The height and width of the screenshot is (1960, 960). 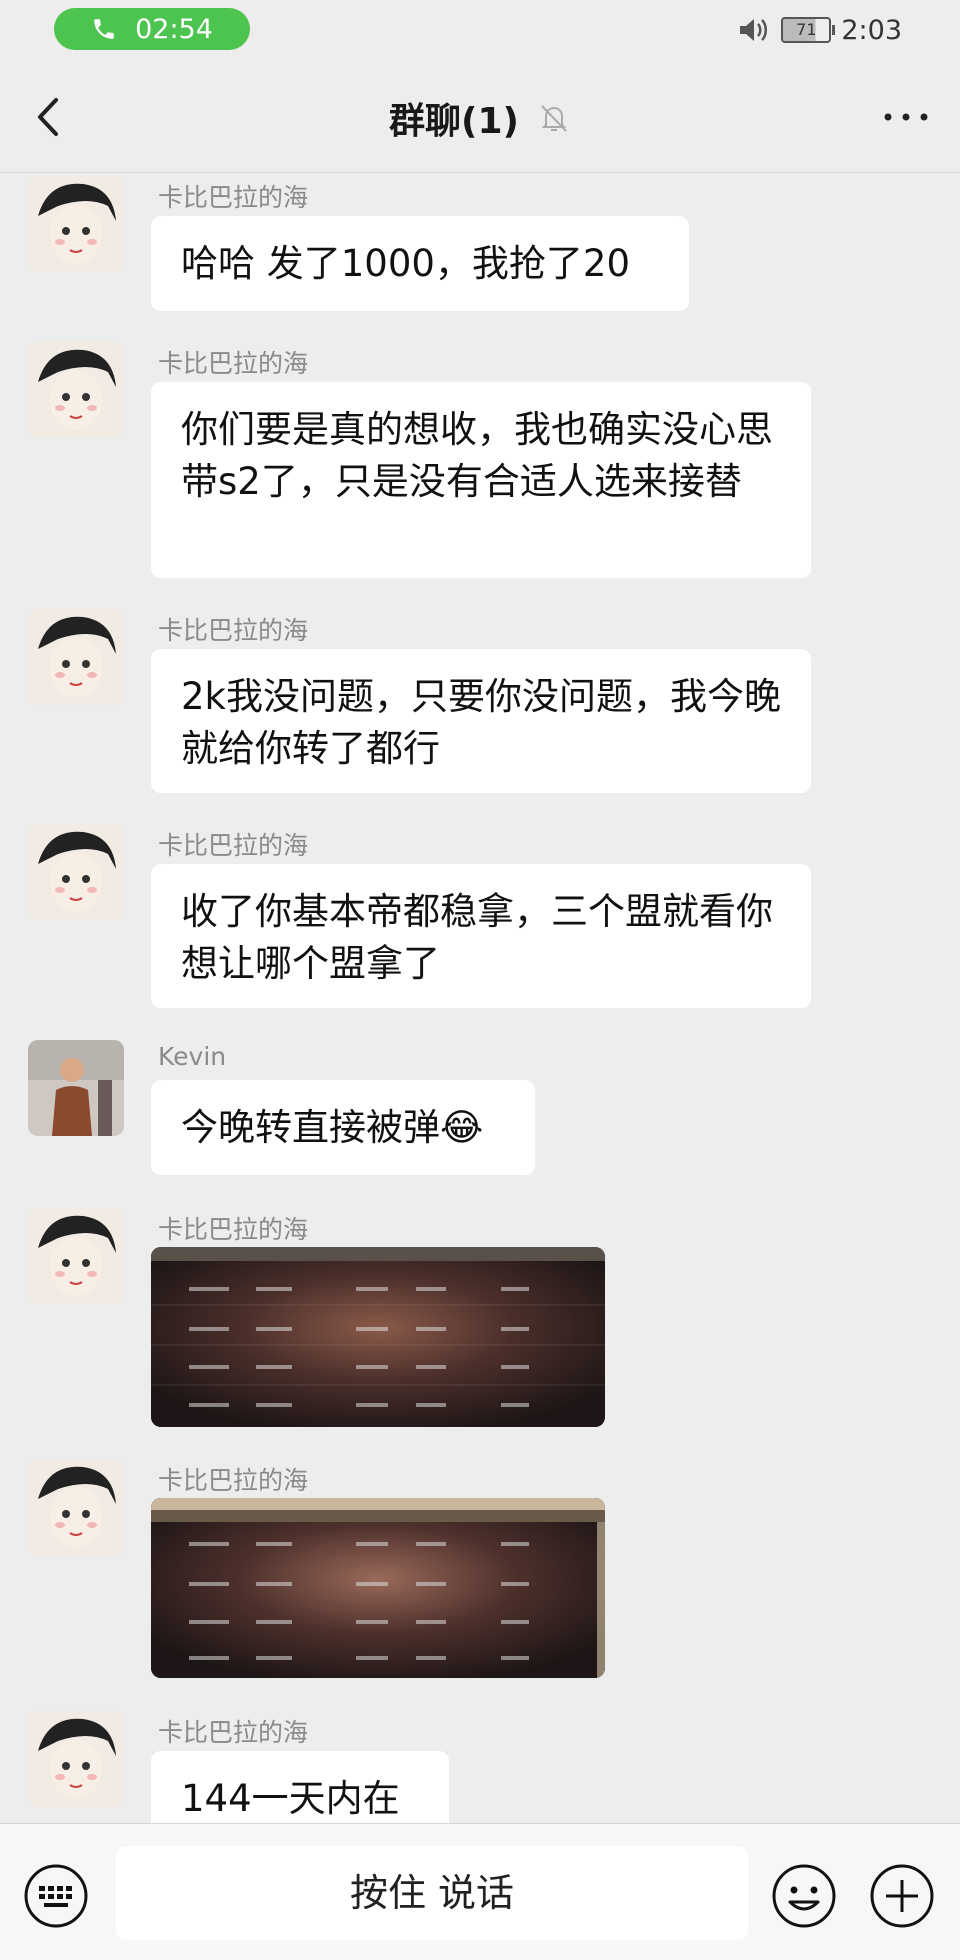 I want to click on chat-title: 群聊(1), so click(x=454, y=121).